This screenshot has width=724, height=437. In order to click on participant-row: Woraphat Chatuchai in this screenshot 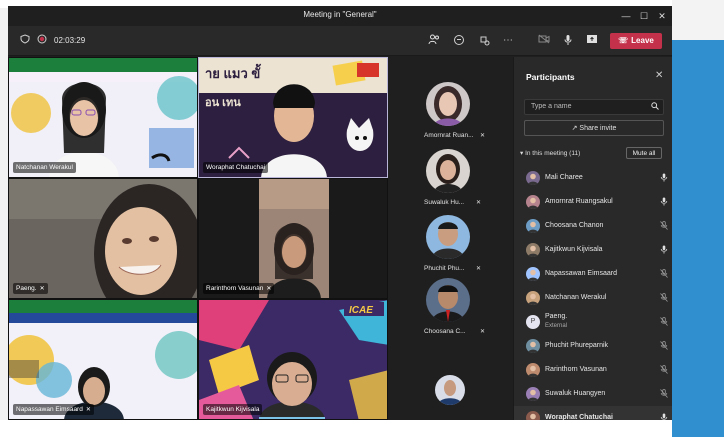, I will do `click(593, 413)`.